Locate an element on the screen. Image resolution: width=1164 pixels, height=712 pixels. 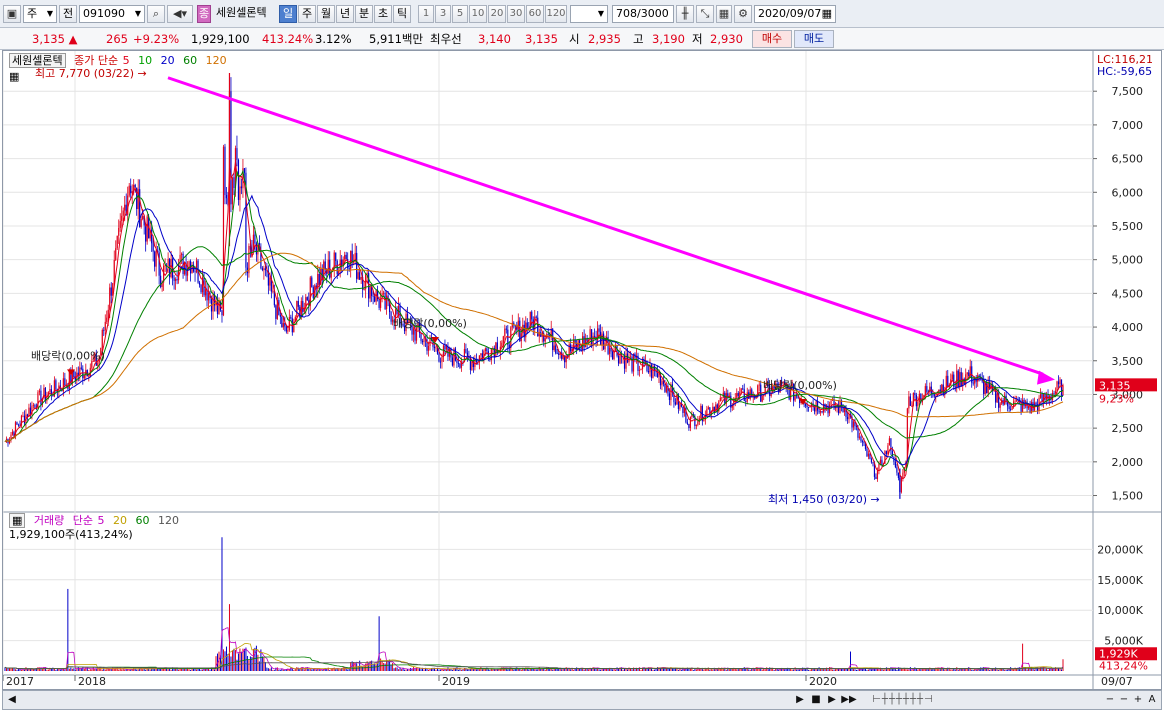
chart-scrollbar: ◀ ▶ ■ ▶ ▶▶ ⊢┼┼┼┼┼┼⊣ − − + A is located at coordinates (582, 700).